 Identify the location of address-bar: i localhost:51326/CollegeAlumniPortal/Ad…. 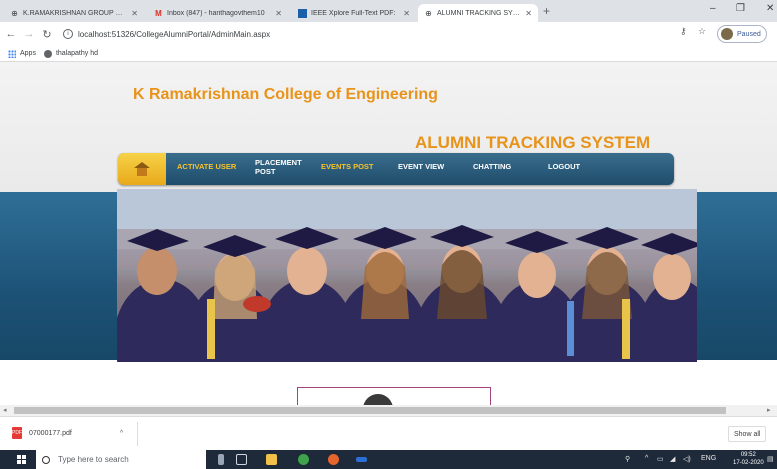
(383, 34).